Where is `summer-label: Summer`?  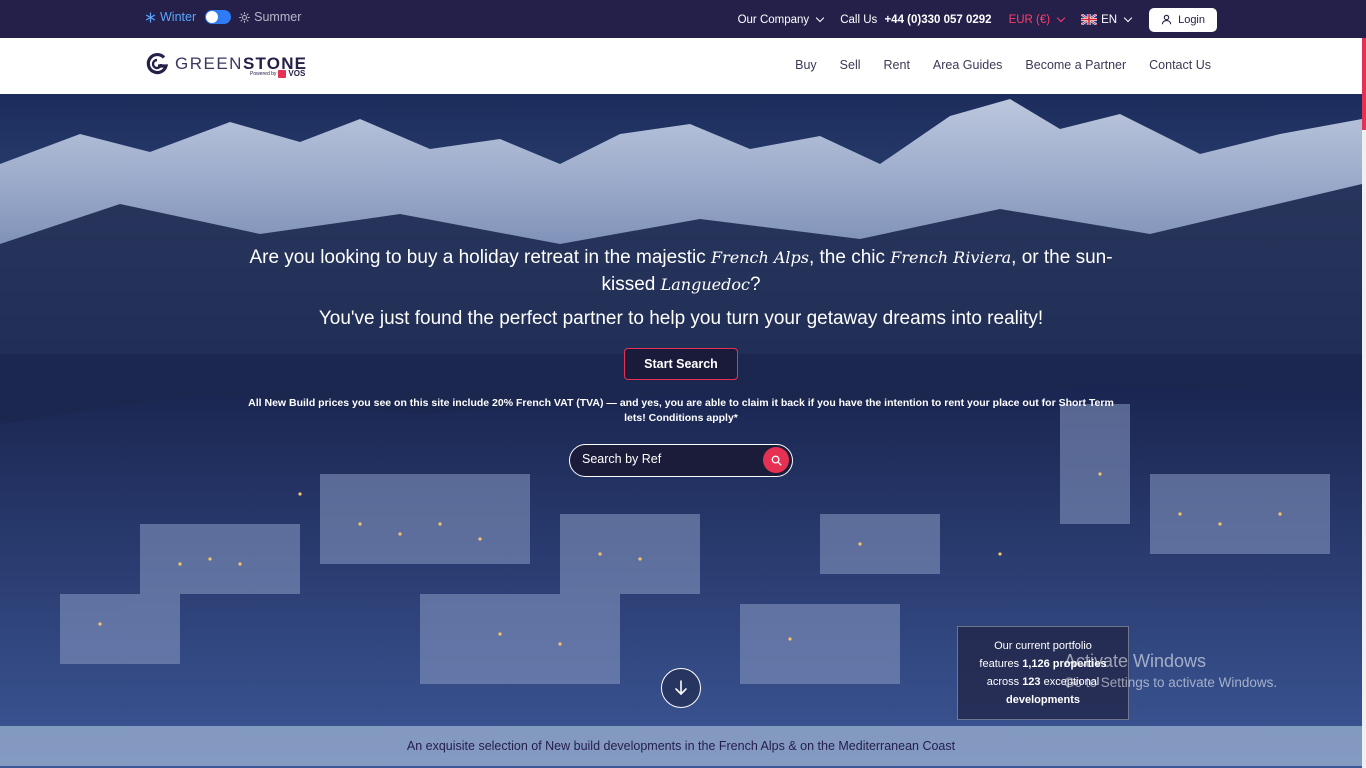 summer-label: Summer is located at coordinates (278, 17).